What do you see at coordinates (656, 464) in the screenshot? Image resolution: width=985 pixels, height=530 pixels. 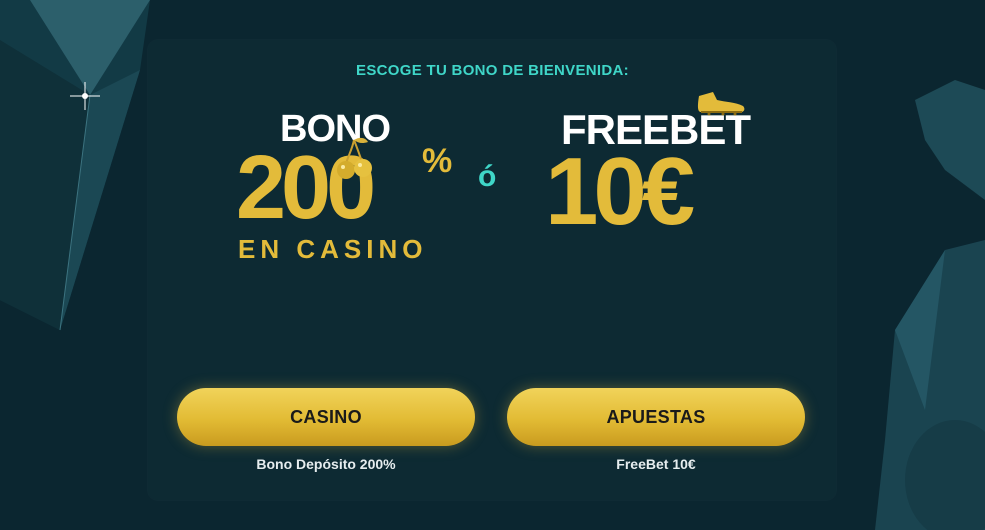 I see `bets-caption: FreeBet 10€` at bounding box center [656, 464].